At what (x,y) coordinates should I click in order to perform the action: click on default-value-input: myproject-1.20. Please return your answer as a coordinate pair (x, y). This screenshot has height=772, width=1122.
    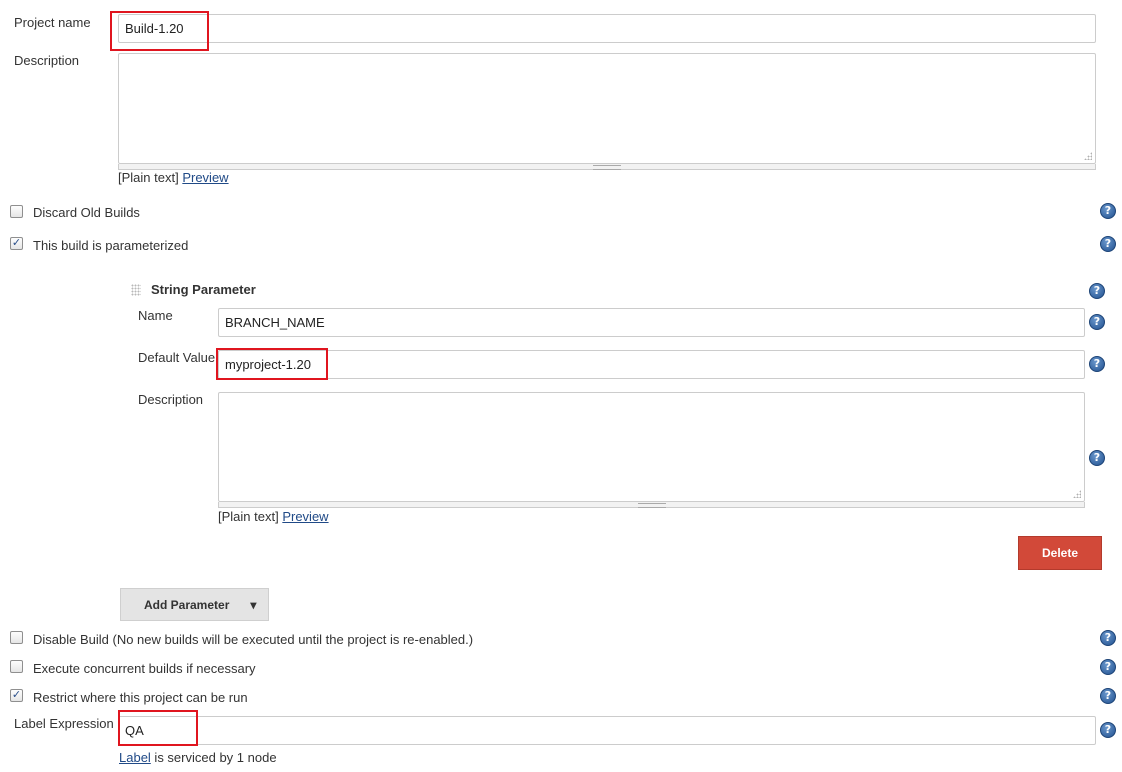
    Looking at the image, I should click on (651, 364).